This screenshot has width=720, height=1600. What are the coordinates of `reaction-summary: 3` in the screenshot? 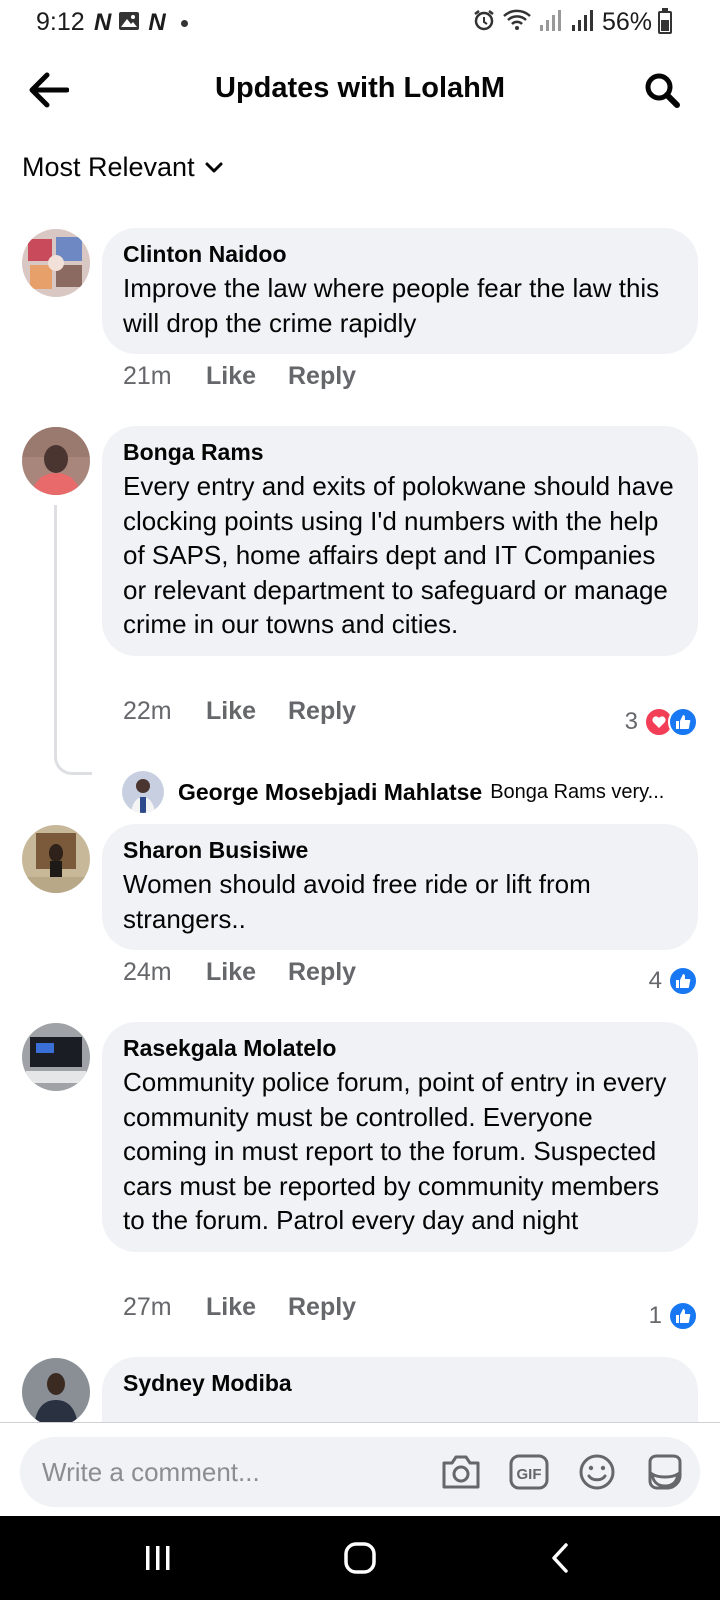 It's located at (661, 722).